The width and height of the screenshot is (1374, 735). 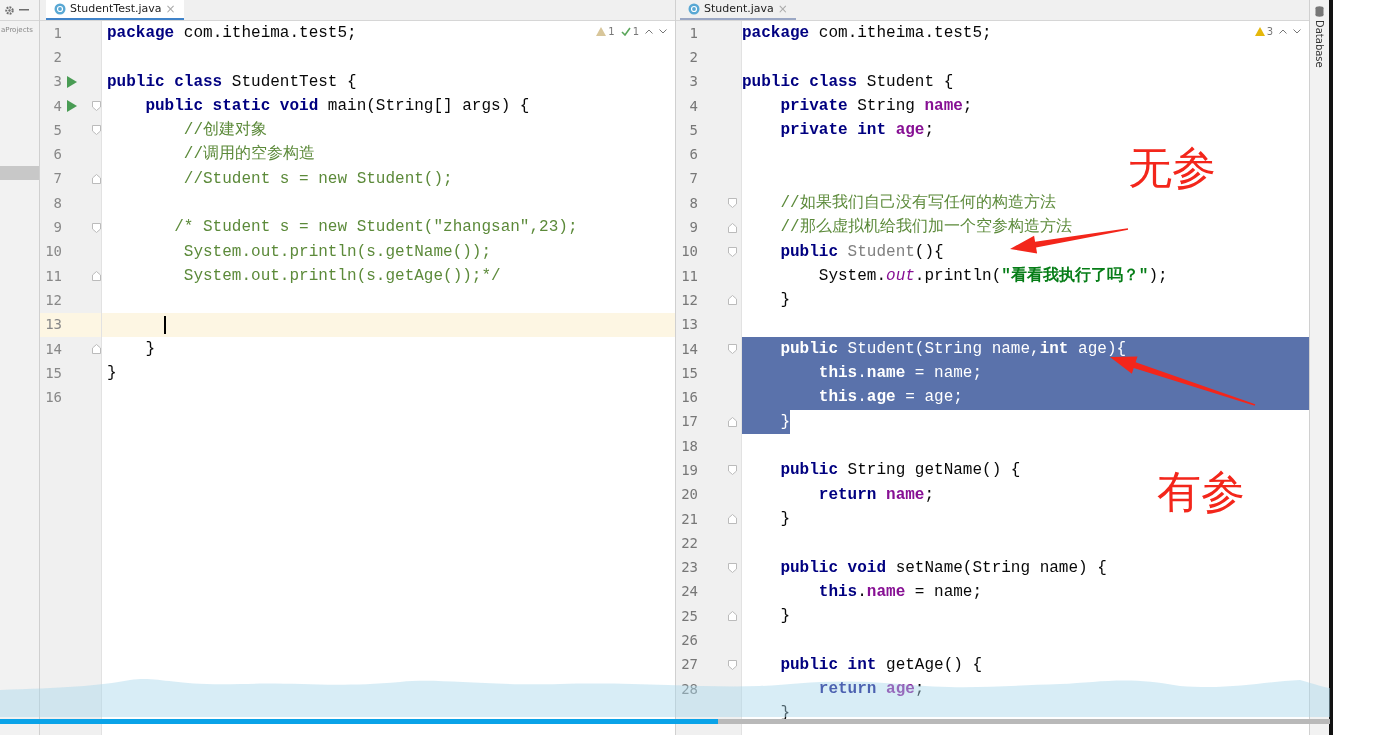 What do you see at coordinates (57, 203) in the screenshot?
I see `line-number: 8` at bounding box center [57, 203].